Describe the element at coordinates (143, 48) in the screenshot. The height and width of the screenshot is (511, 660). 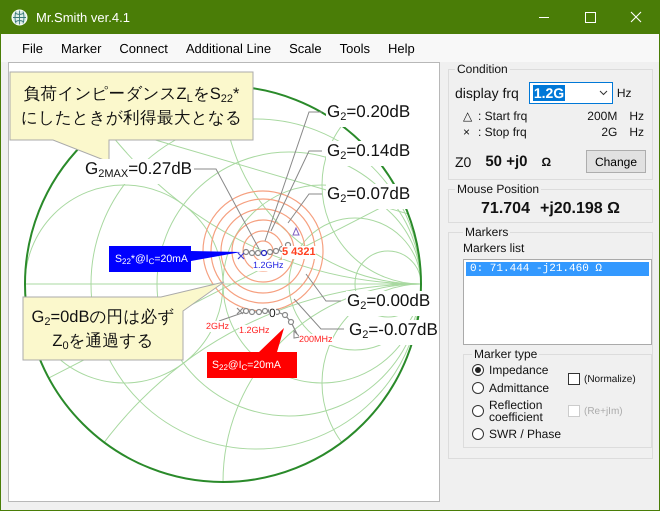
I see `menu-item: Connect` at that location.